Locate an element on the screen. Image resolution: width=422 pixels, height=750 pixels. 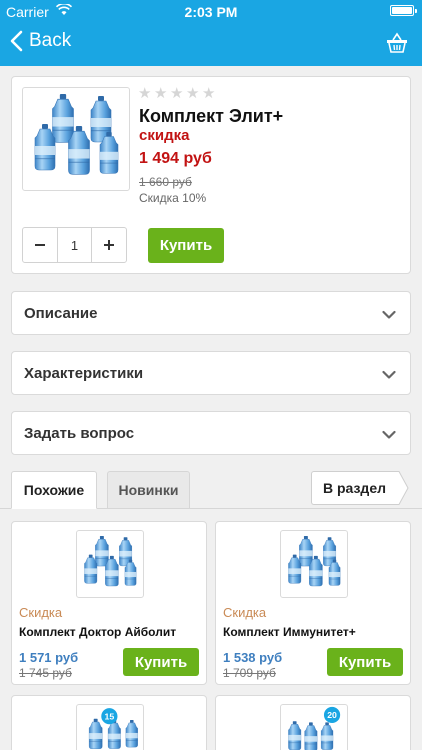
product-tag: скидка is located at coordinates (164, 135).